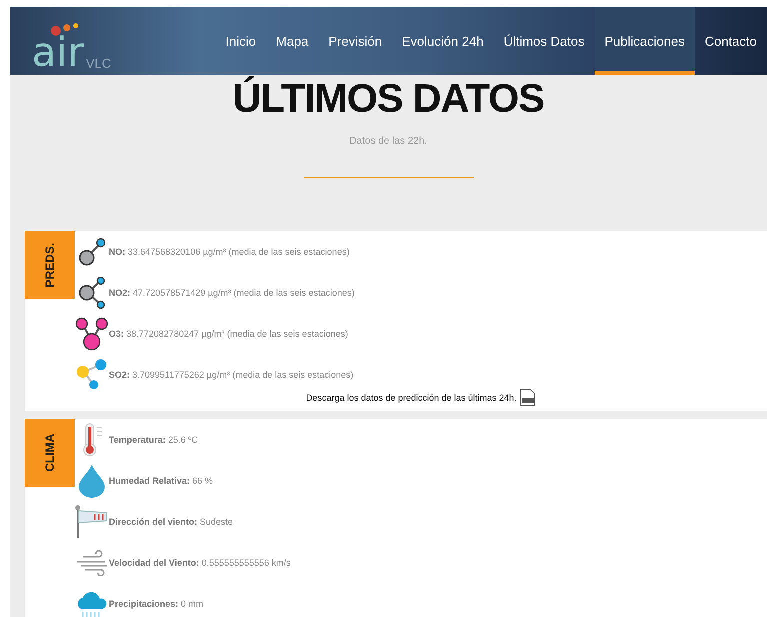 The width and height of the screenshot is (767, 617). I want to click on page-subtitle: Datos de las 22h., so click(388, 141).